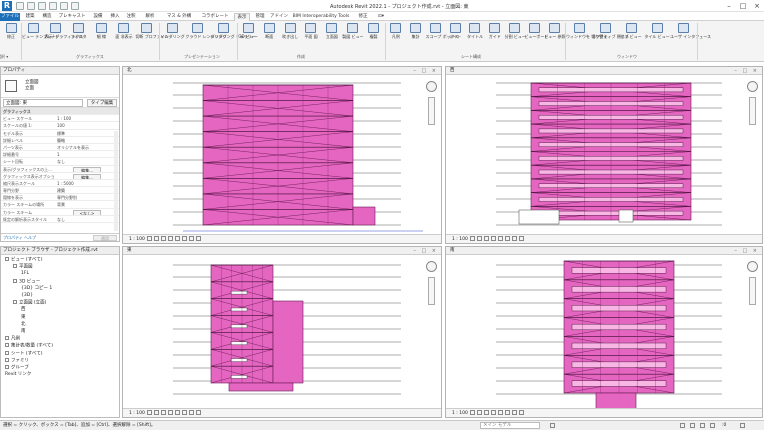 Image resolution: width=764 pixels, height=430 pixels. What do you see at coordinates (78, 31) in the screenshot?
I see `ribbon-button-1-2: フィルタ` at bounding box center [78, 31].